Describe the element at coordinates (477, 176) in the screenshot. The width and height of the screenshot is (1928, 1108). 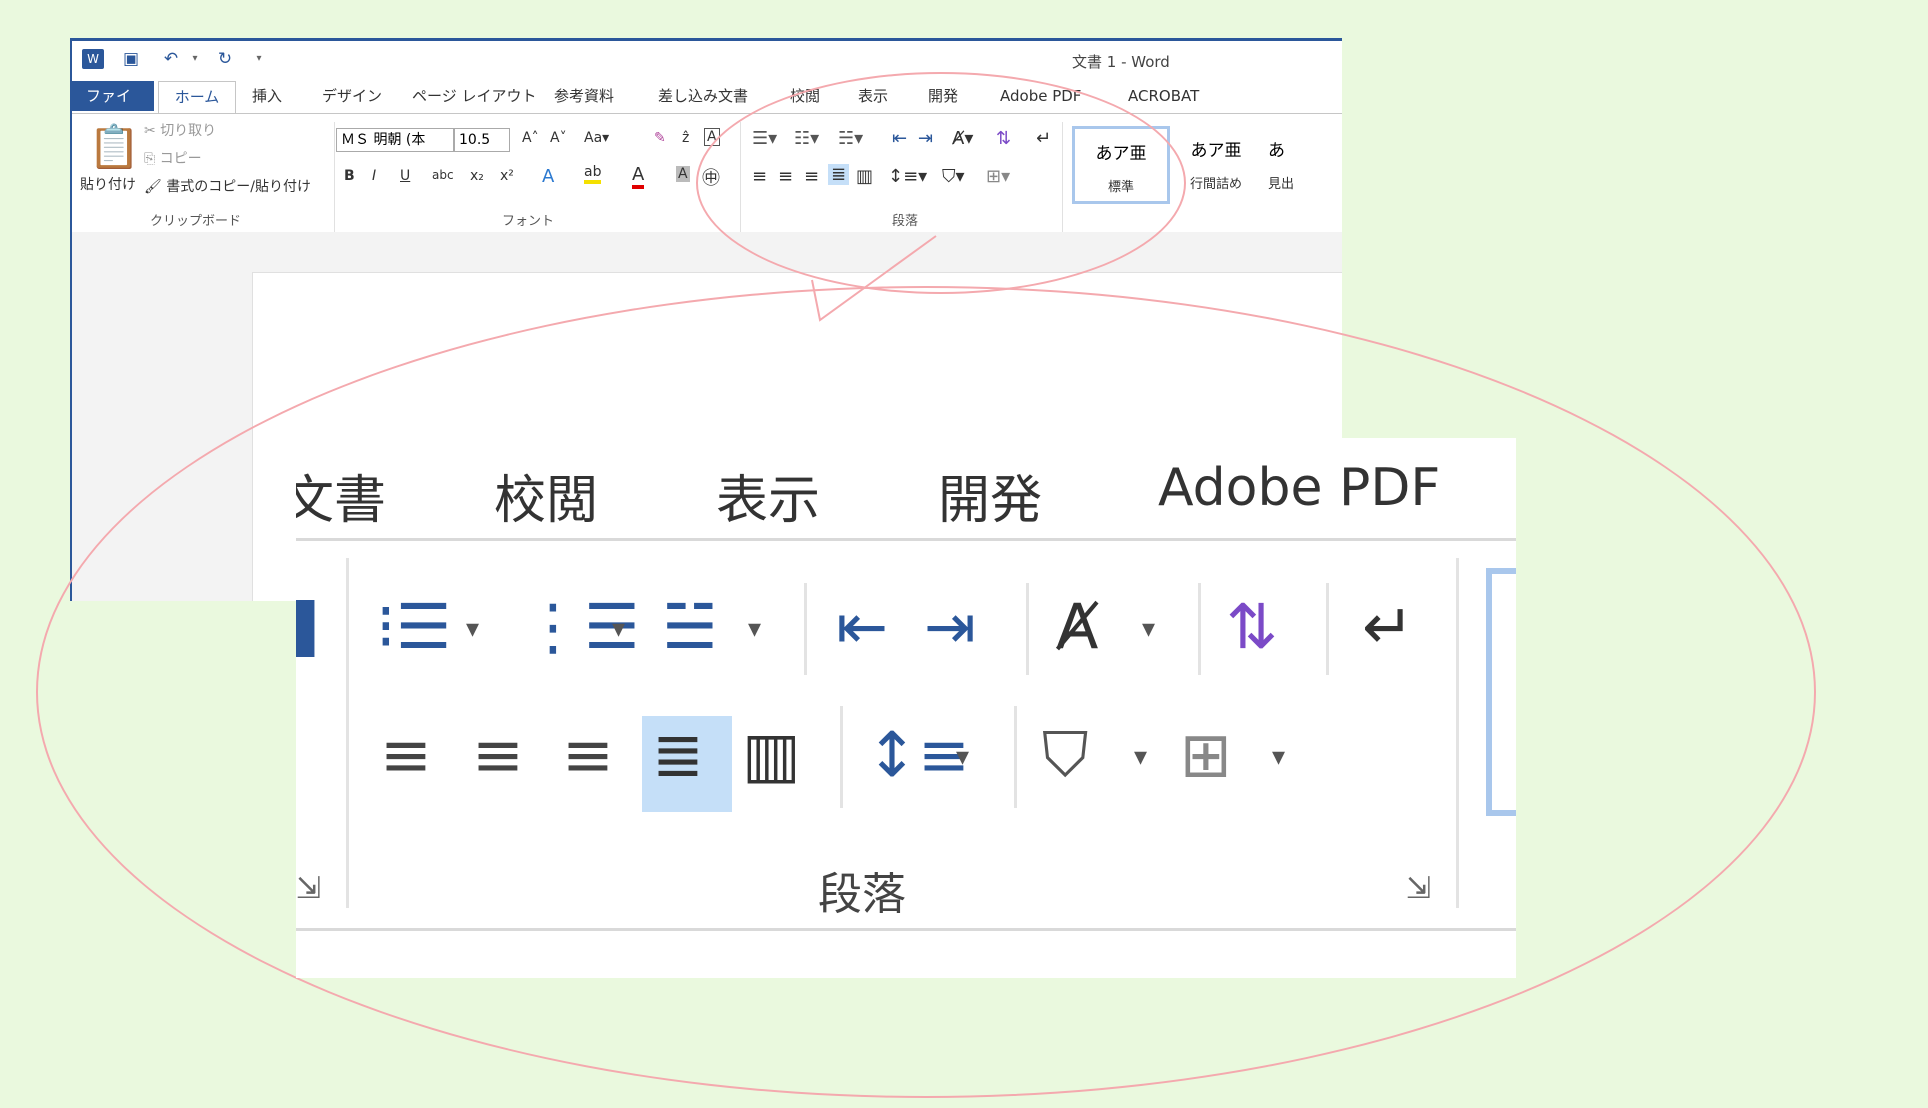
I see `subscript-icon: x₂` at that location.